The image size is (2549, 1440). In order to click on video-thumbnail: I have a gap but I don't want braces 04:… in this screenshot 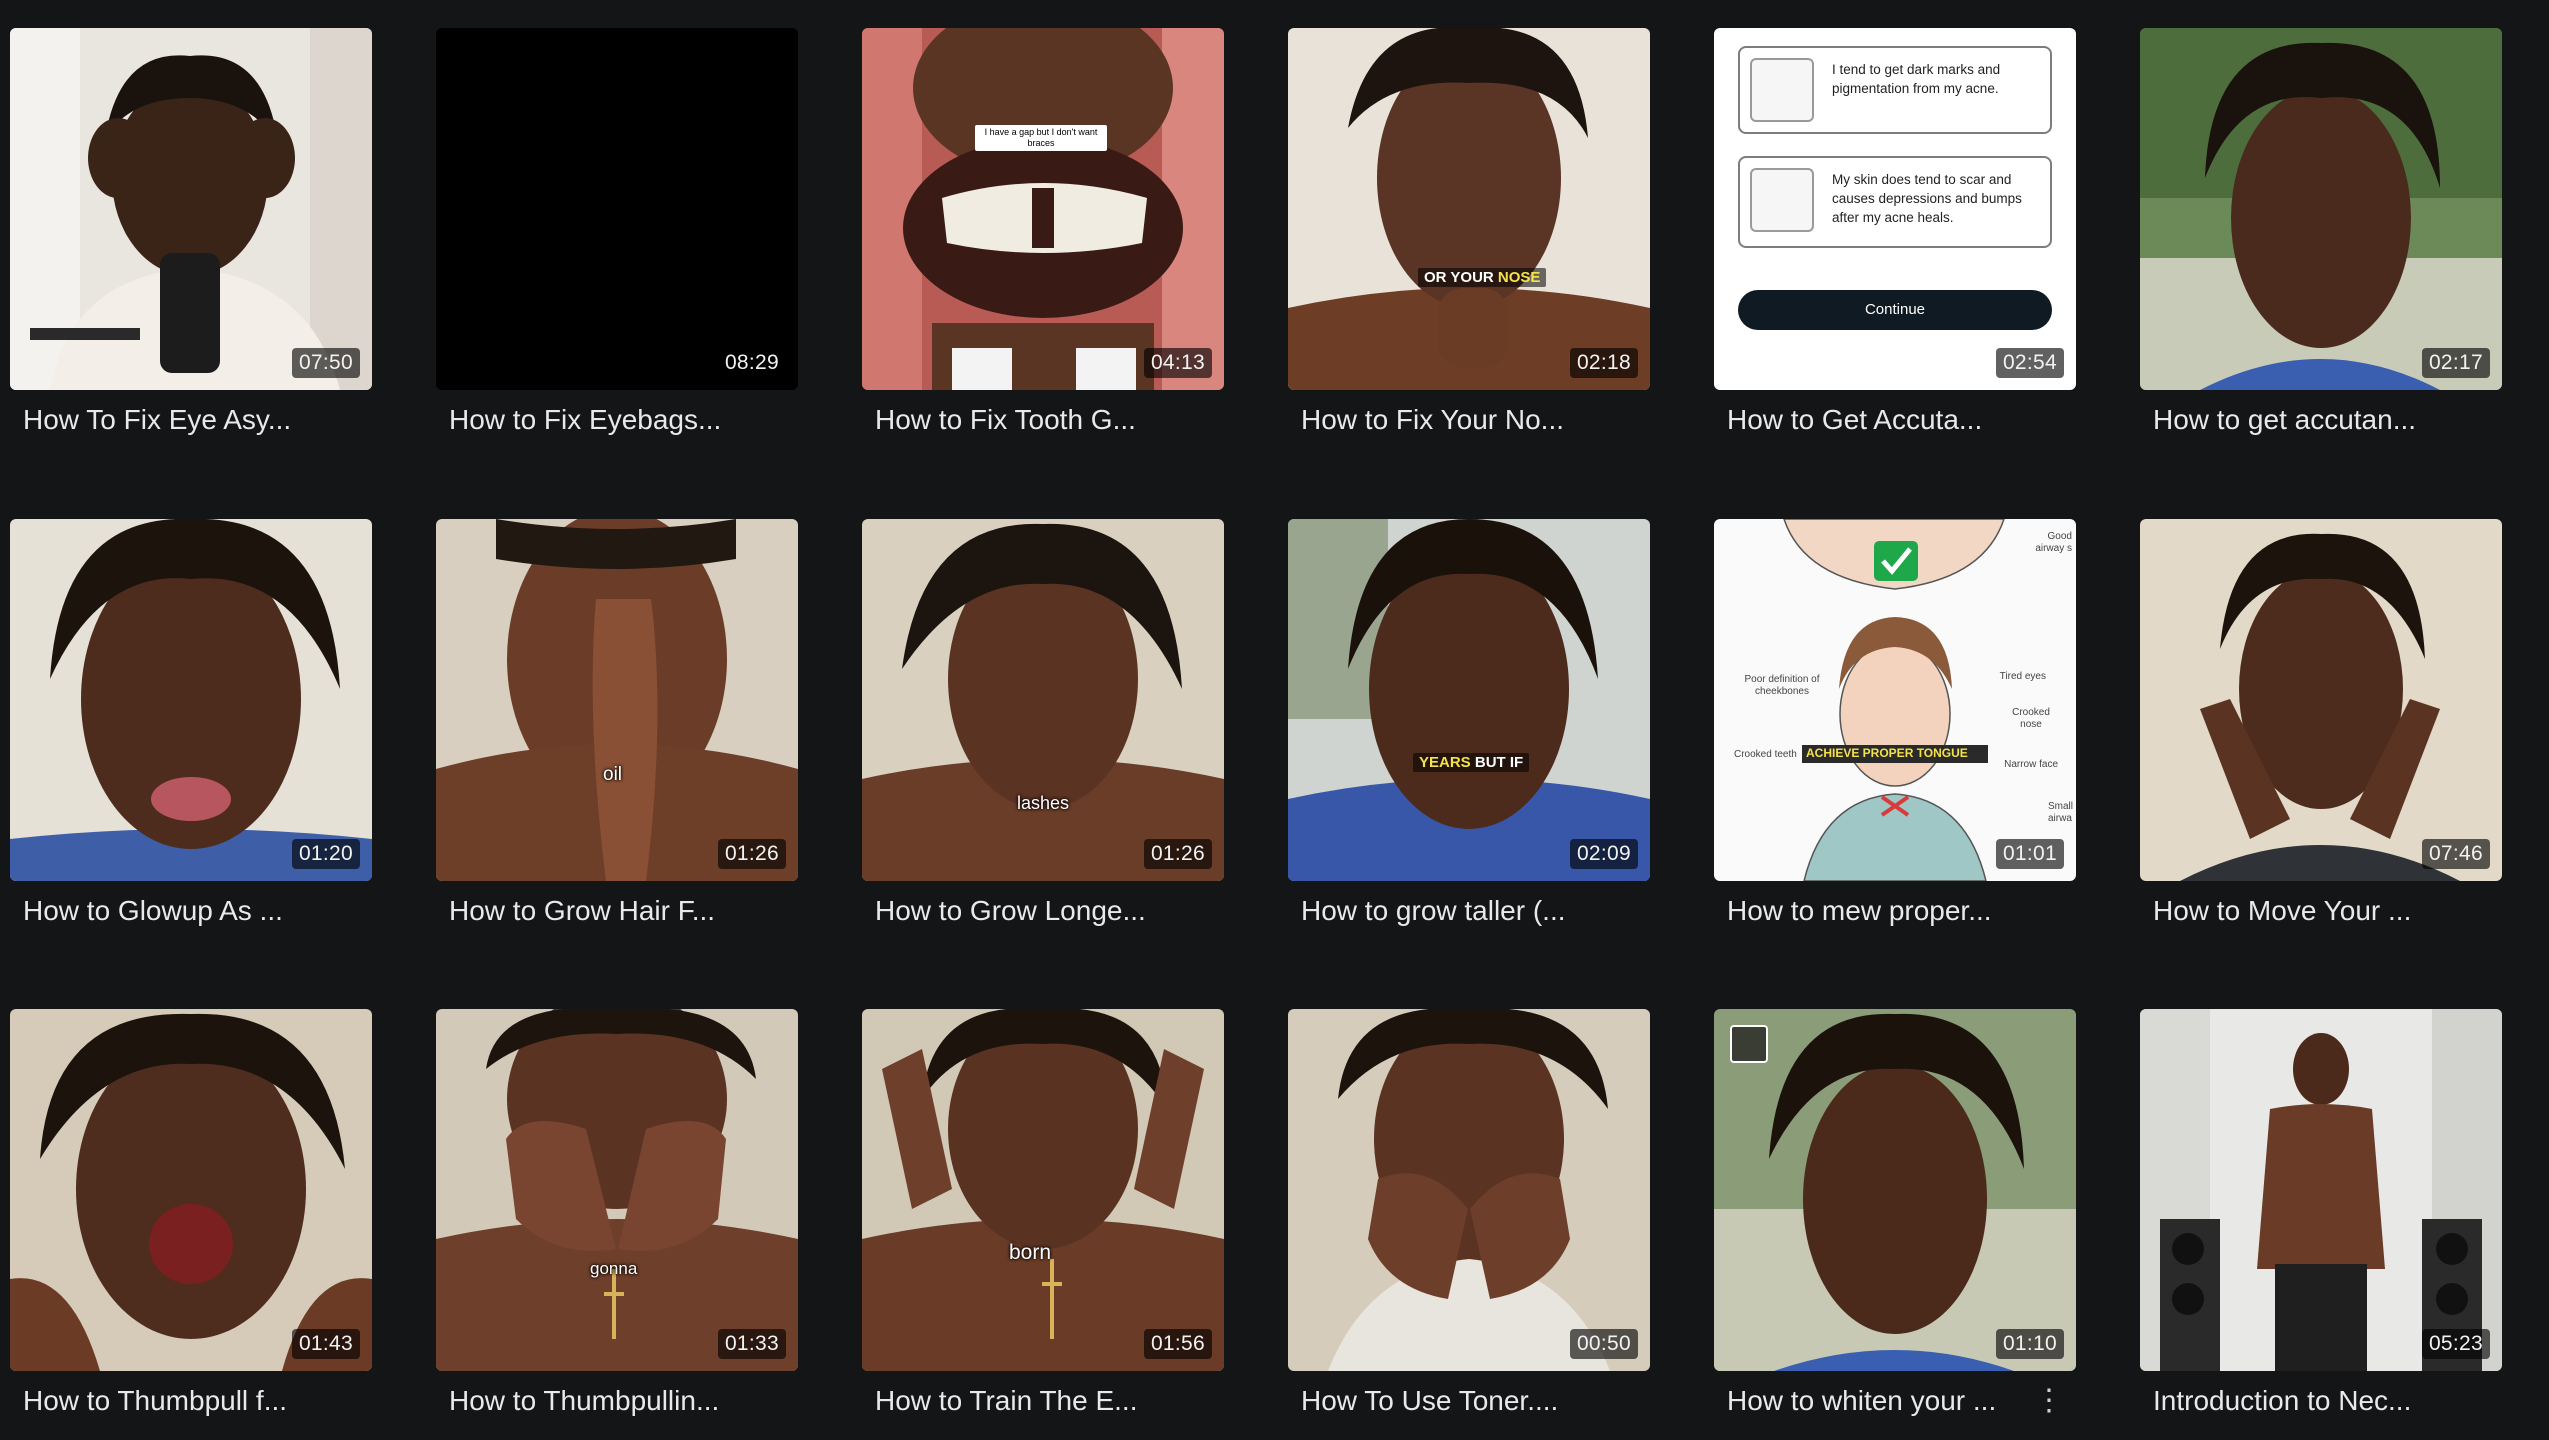, I will do `click(1043, 209)`.